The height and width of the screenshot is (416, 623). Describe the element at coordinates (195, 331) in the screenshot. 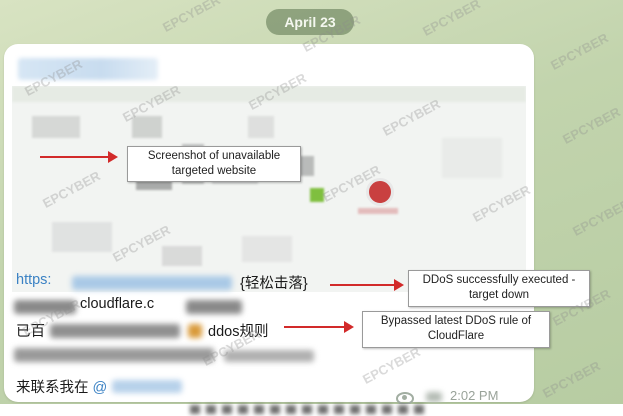

I see `emoji-icon` at that location.